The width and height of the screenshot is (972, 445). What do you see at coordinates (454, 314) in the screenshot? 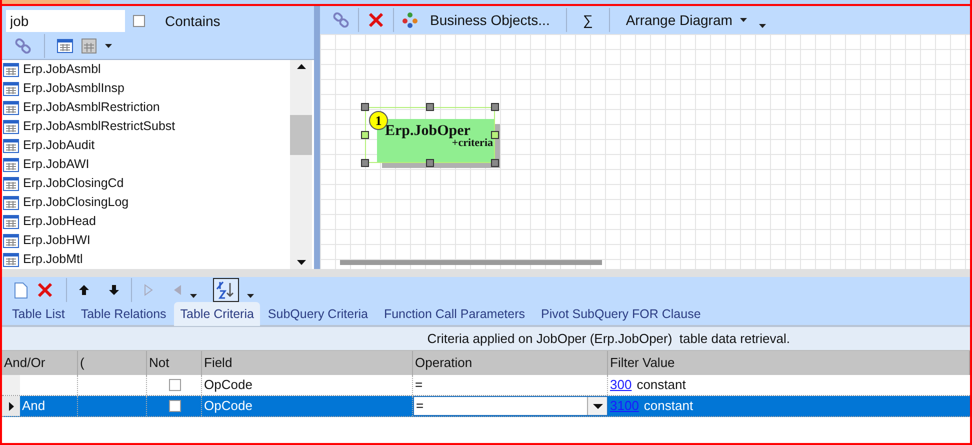
I see `tab: Function Call Parameters` at bounding box center [454, 314].